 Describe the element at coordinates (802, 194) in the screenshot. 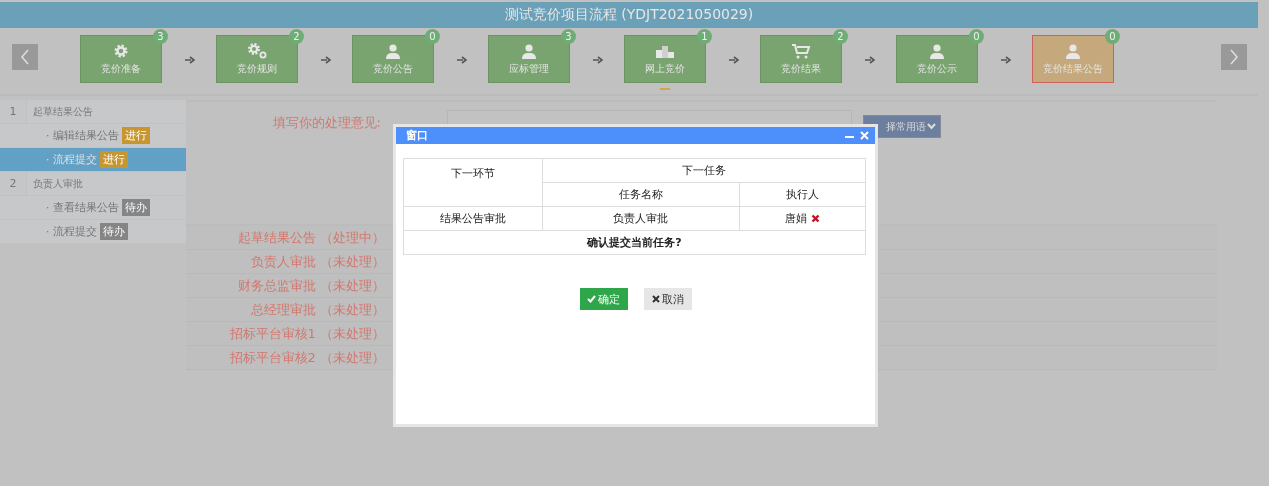

I see `table-header: 执行人` at that location.